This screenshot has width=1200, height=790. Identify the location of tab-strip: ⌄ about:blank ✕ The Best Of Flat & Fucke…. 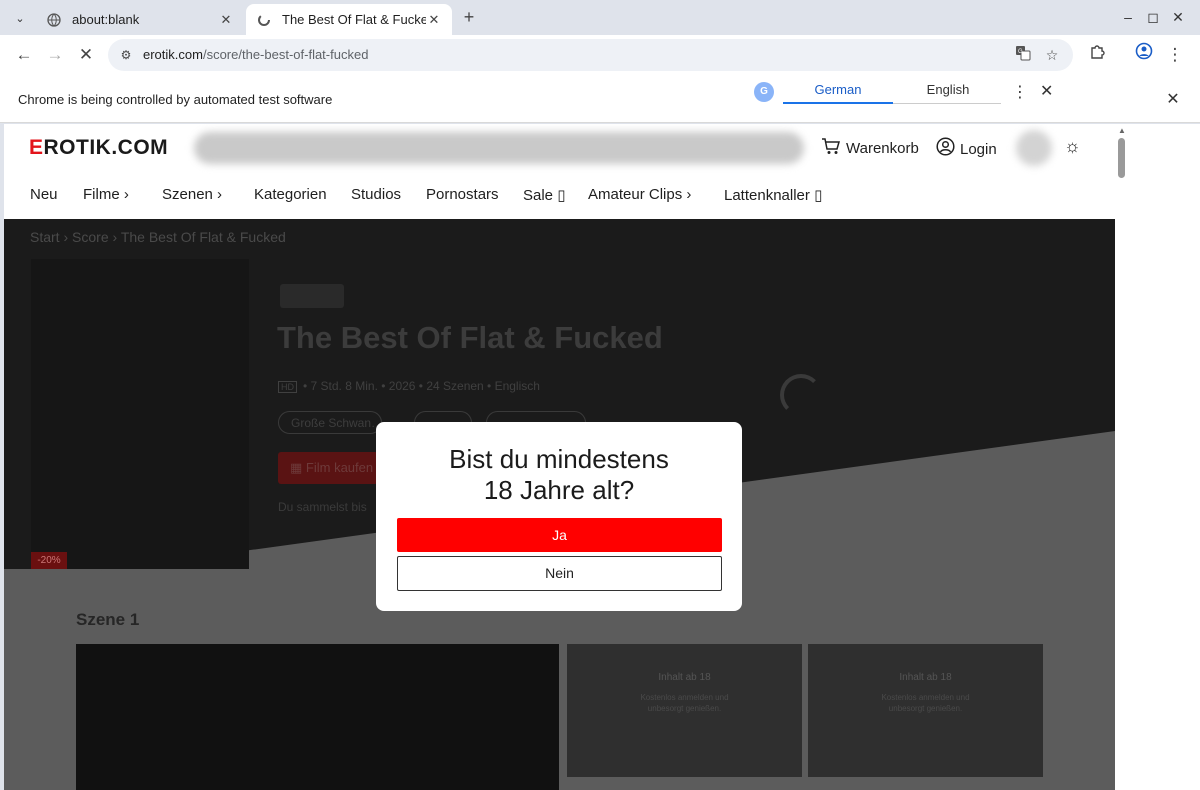
(600, 17).